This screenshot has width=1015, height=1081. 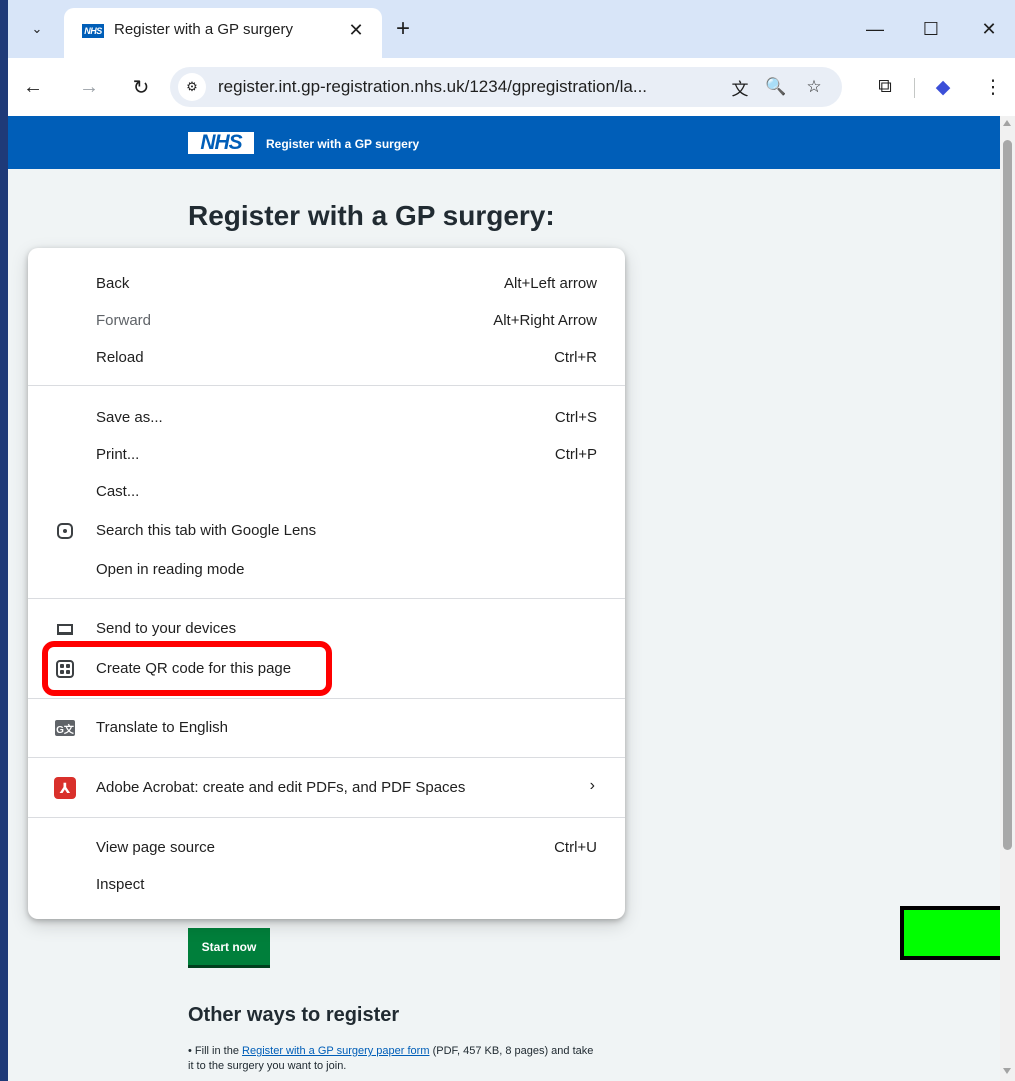 What do you see at coordinates (326, 455) in the screenshot?
I see `menu-item-print: Print... Ctrl+P` at bounding box center [326, 455].